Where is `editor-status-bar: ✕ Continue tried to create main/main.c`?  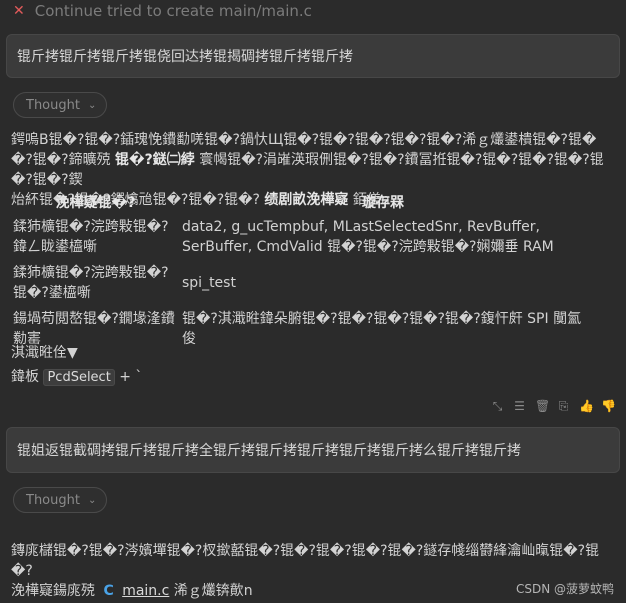 editor-status-bar: ✕ Continue tried to create main/main.c is located at coordinates (313, 11).